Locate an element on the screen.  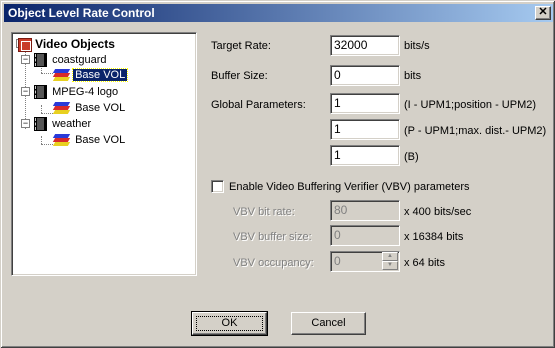
spin-up-icon: ▲ is located at coordinates (390, 256).